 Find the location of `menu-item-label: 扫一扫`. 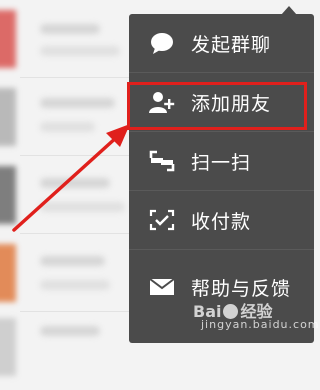

menu-item-label: 扫一扫 is located at coordinates (221, 163).